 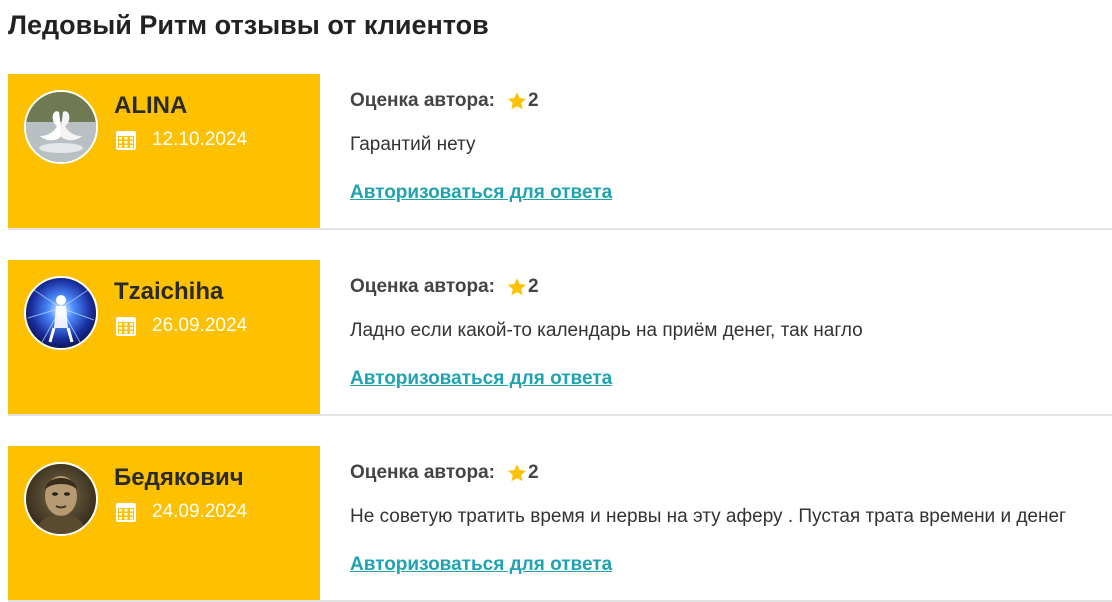 What do you see at coordinates (200, 325) in the screenshot?
I see `review-date: 26.09.2024` at bounding box center [200, 325].